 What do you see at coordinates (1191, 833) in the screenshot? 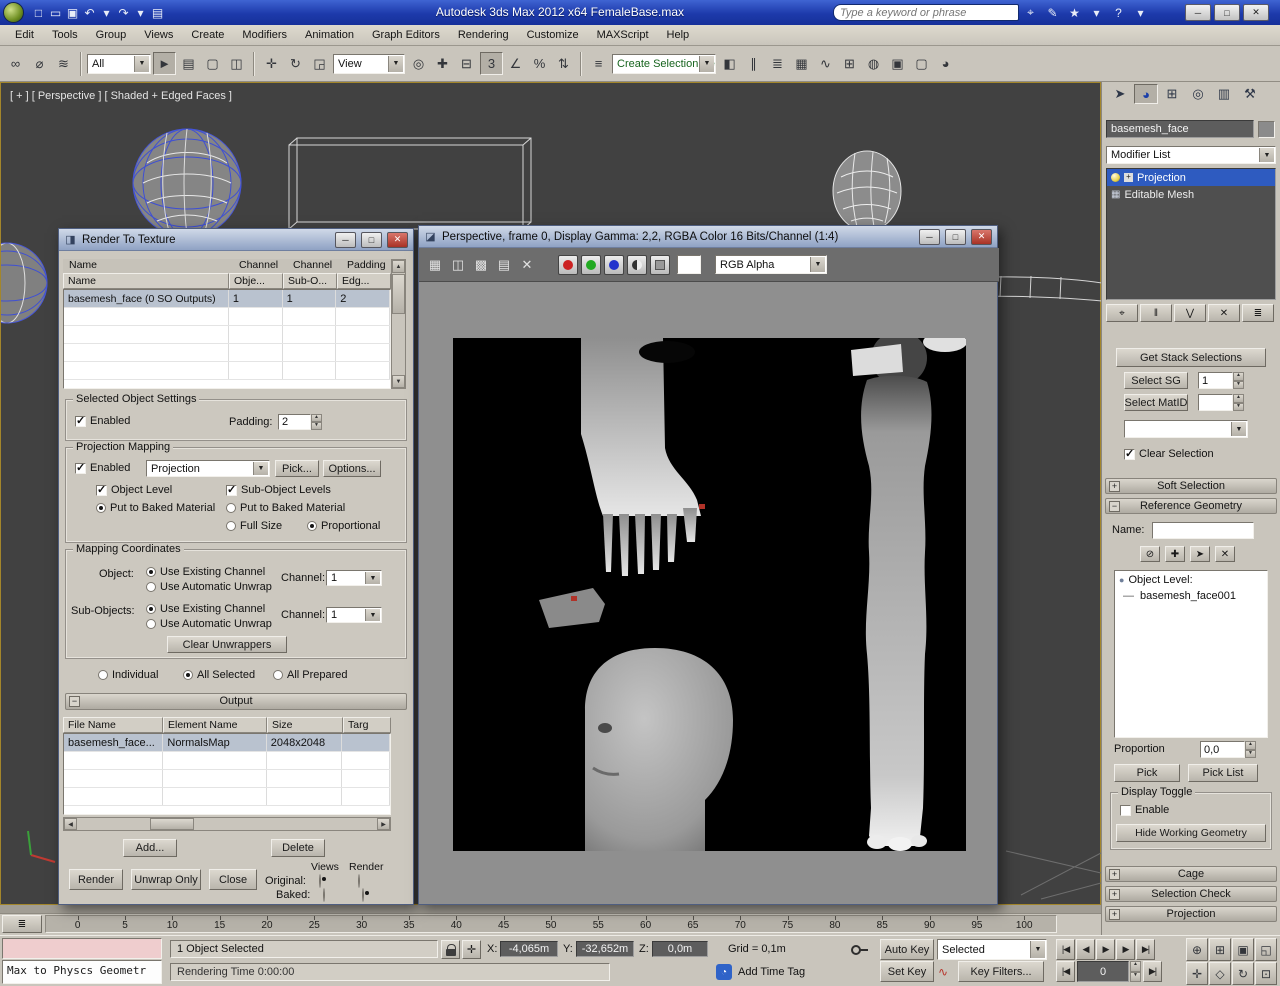
I see `hide-working-geometry-button: Hide Working Geometry` at bounding box center [1191, 833].